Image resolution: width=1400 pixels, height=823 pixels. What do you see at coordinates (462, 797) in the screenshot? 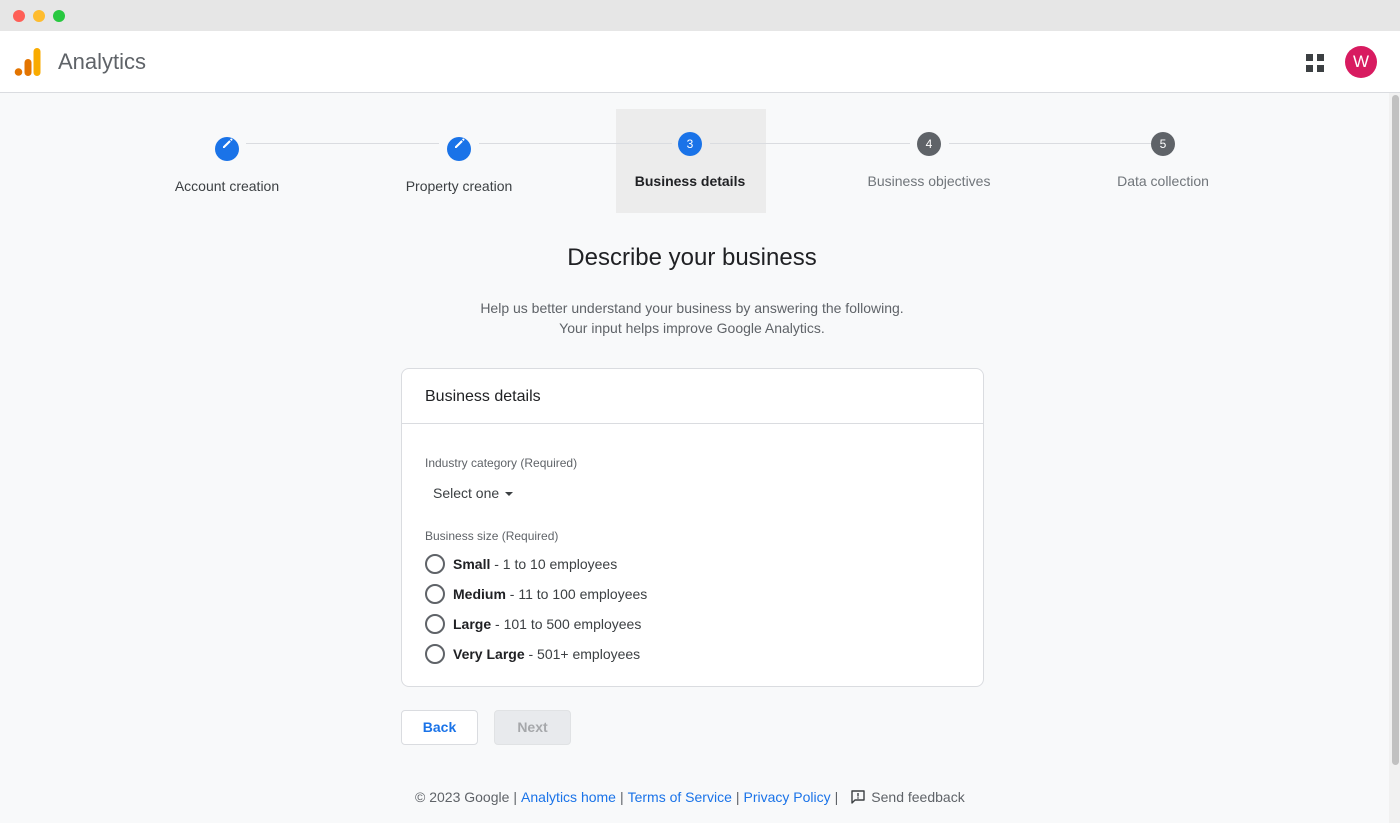
I see `copyright-text: © 2023 Google` at bounding box center [462, 797].